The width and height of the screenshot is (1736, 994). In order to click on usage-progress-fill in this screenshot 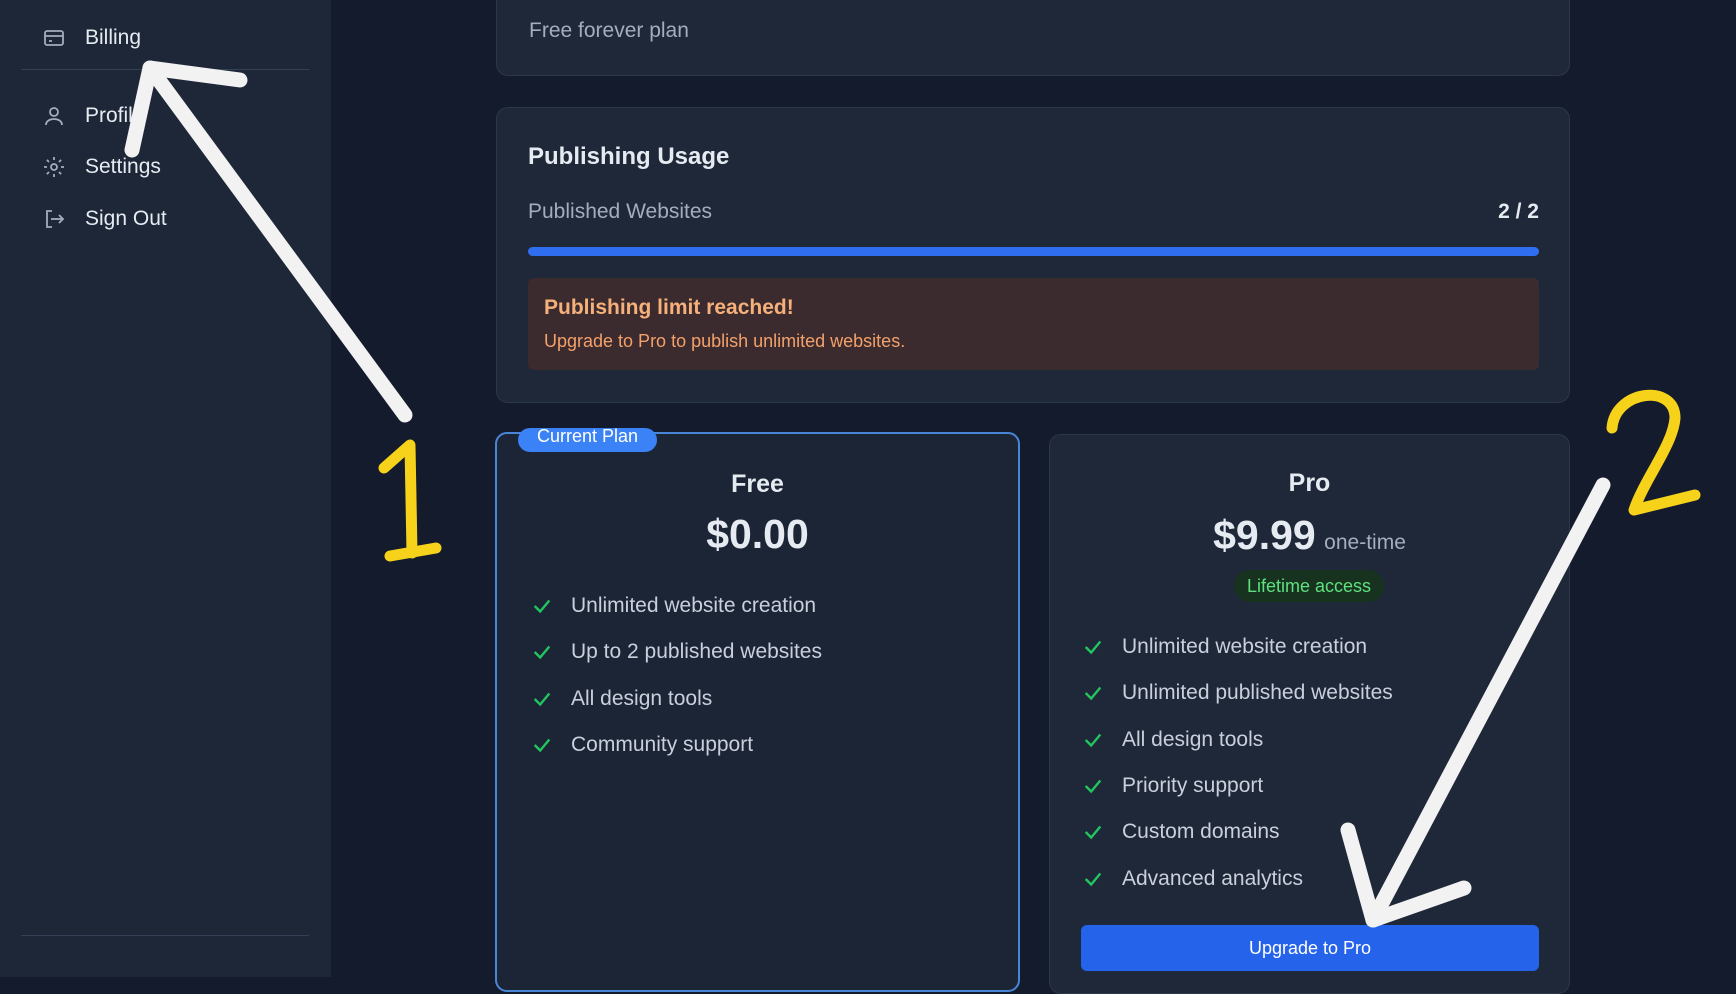, I will do `click(1033, 251)`.